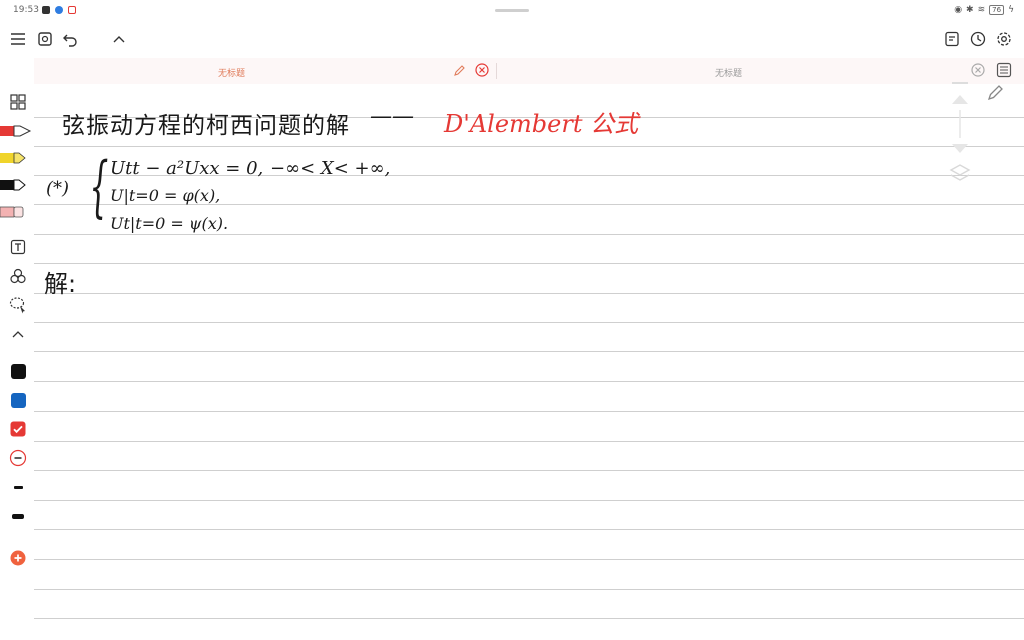 This screenshot has width=1024, height=640. What do you see at coordinates (187, 168) in the screenshot?
I see `equation-pde: Utt − a²Uxx = 0,` at bounding box center [187, 168].